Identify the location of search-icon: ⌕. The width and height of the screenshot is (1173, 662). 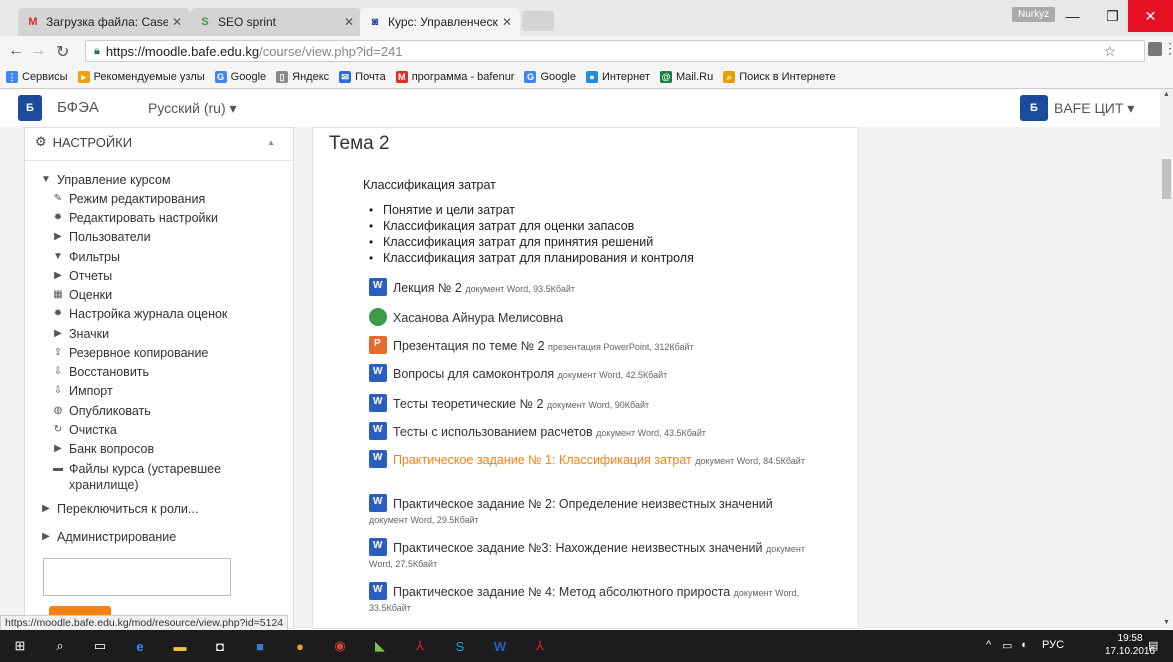
(60, 646).